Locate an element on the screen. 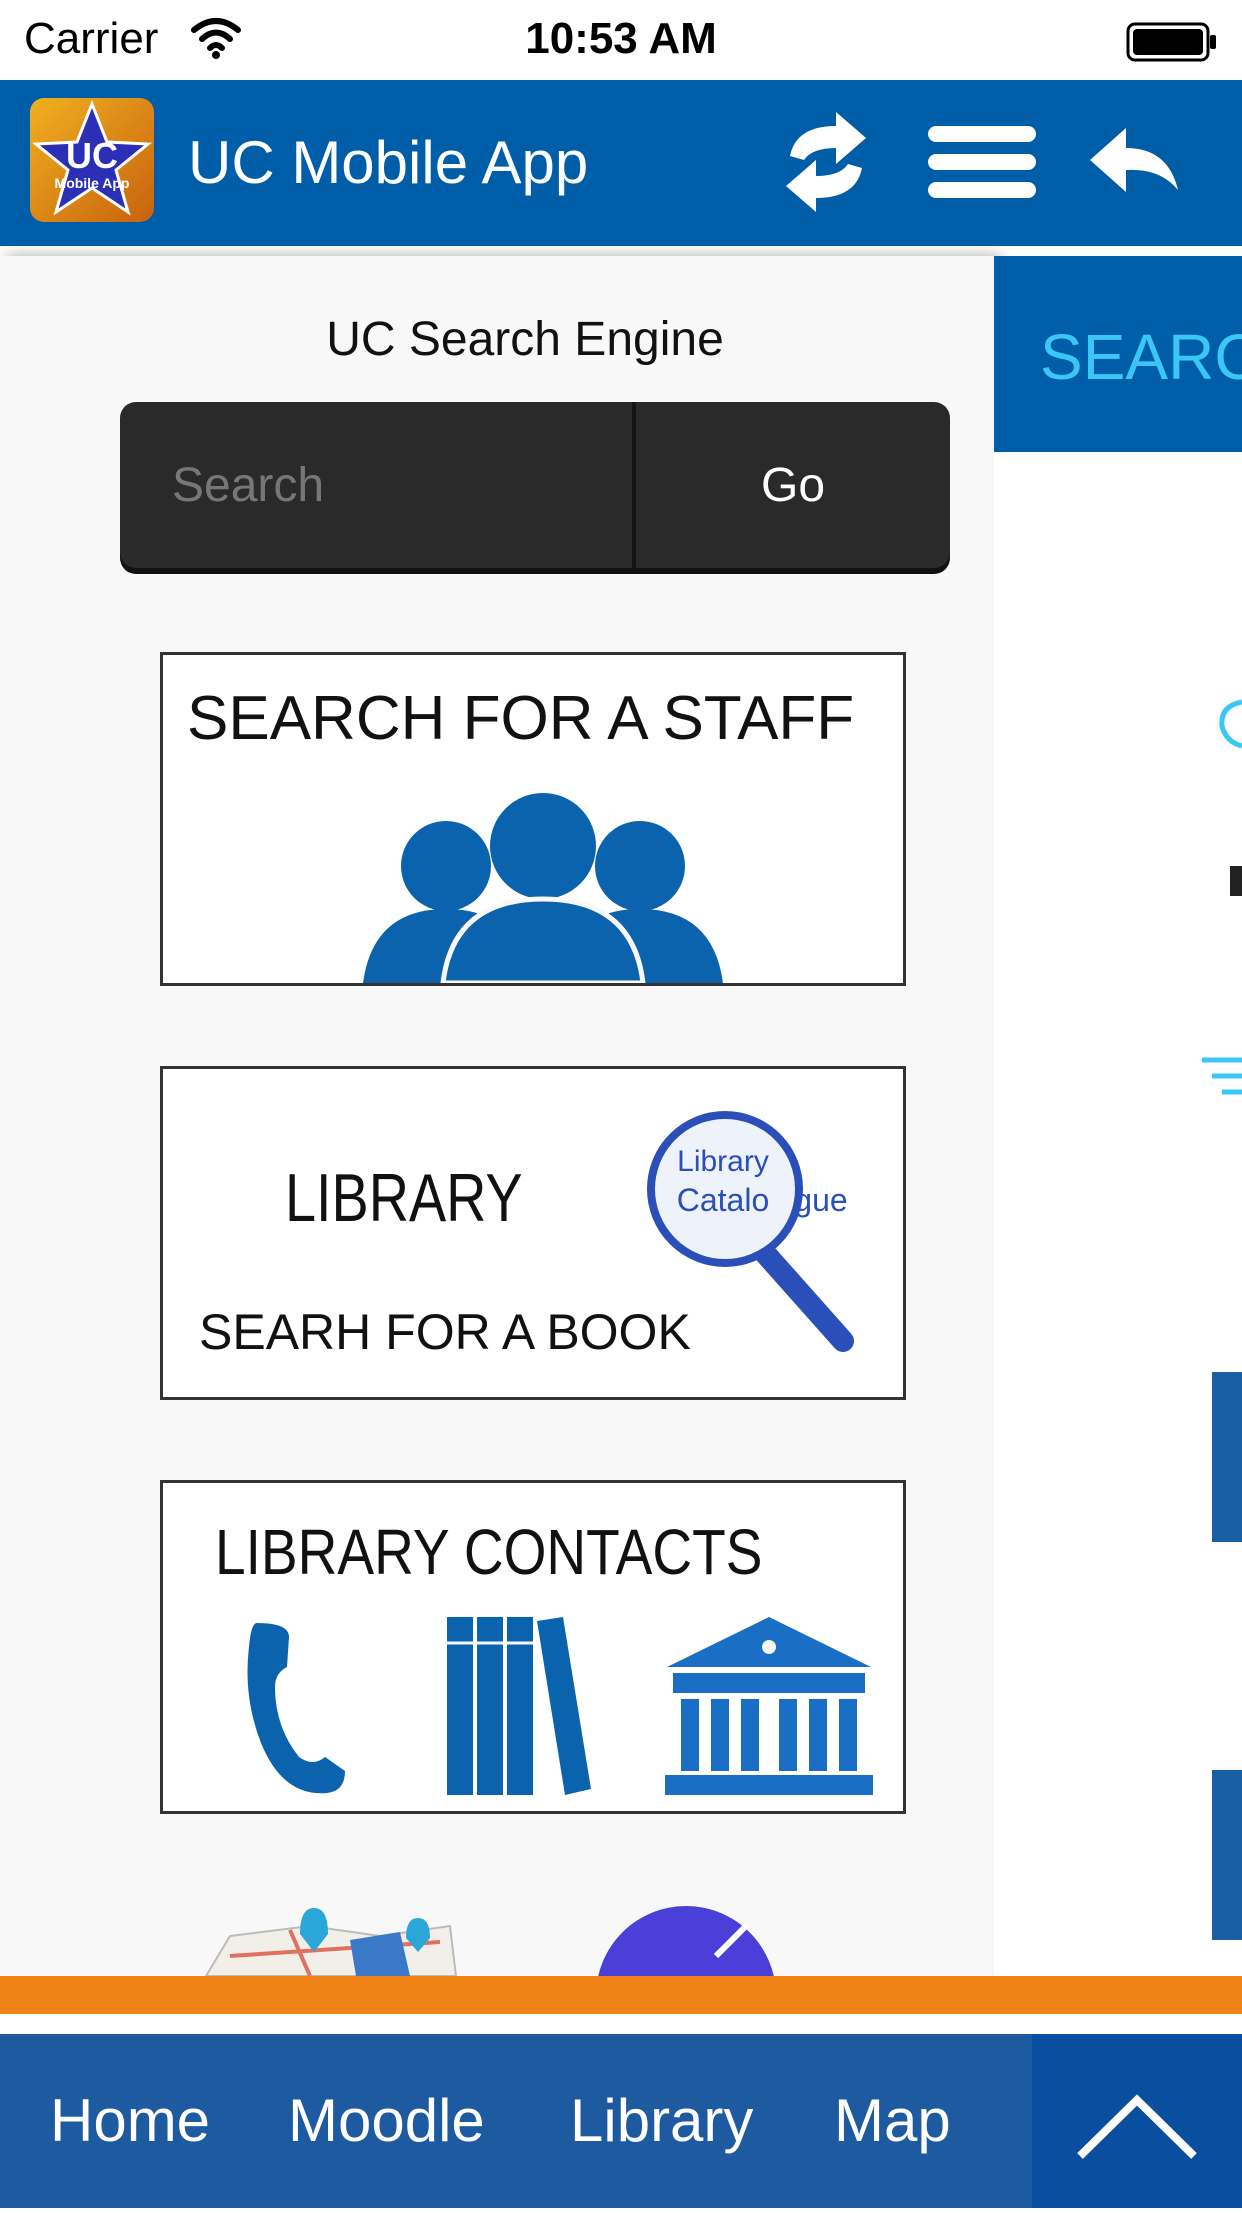  secondary-panel-title: SEARC is located at coordinates (1141, 357).